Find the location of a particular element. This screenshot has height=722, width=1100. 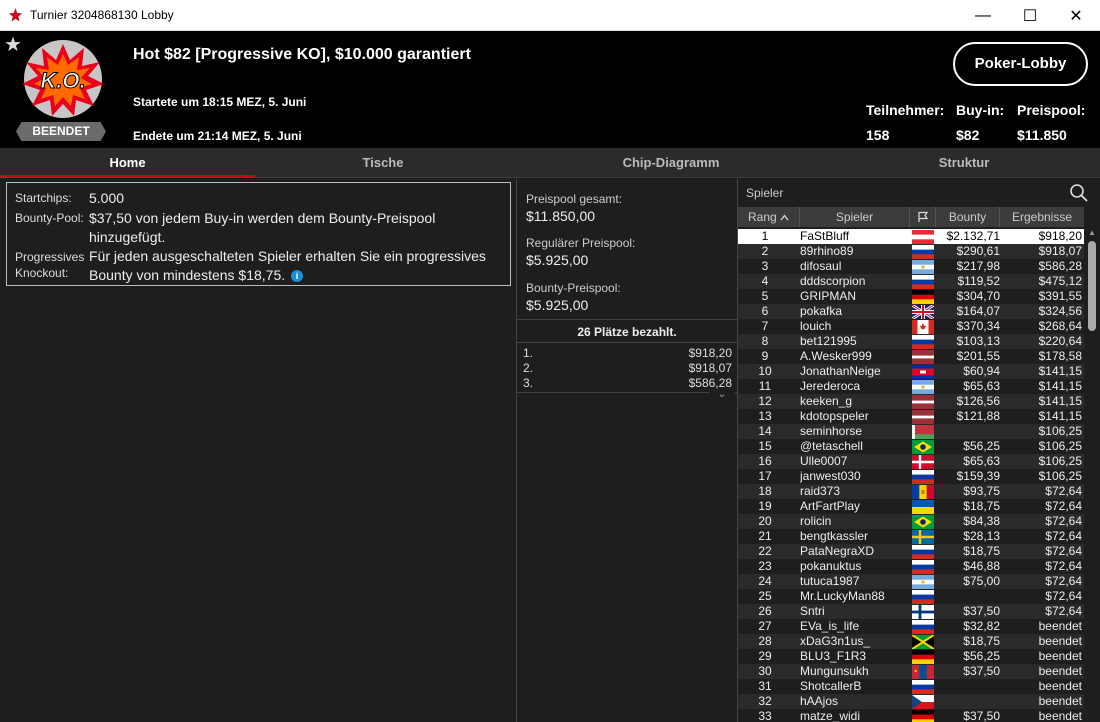

bounty-pool-value-line2: hinzugefügt. is located at coordinates (127, 237).